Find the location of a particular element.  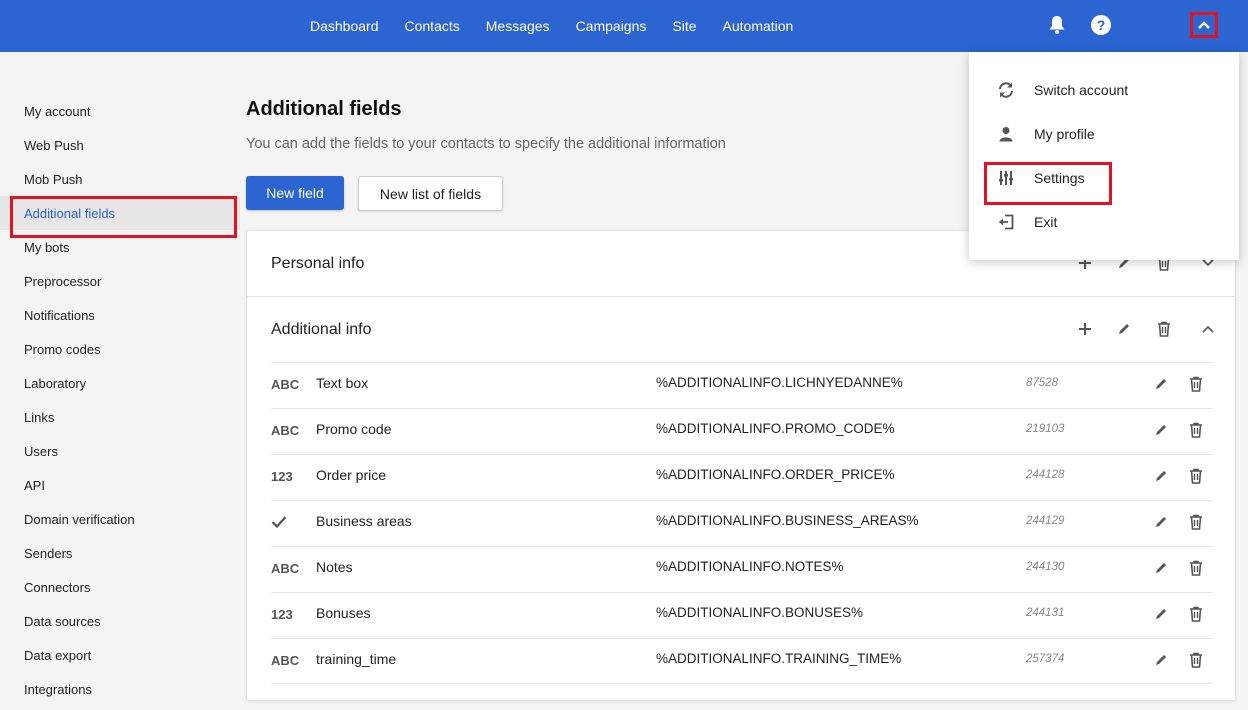

account-menu-toggle is located at coordinates (1204, 25).